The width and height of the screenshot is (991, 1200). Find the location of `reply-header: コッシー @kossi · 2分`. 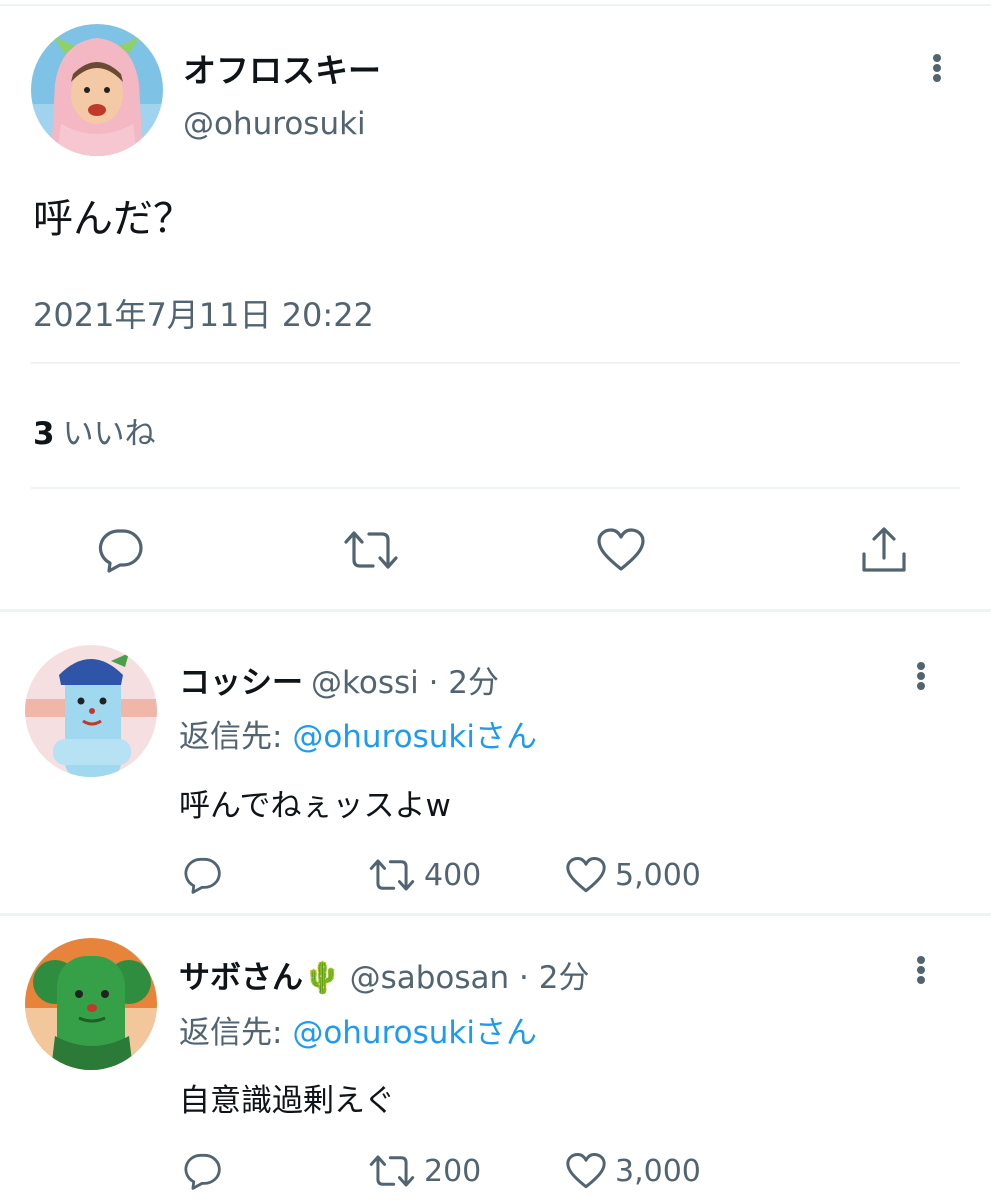

reply-header: コッシー @kossi · 2分 is located at coordinates (339, 679).